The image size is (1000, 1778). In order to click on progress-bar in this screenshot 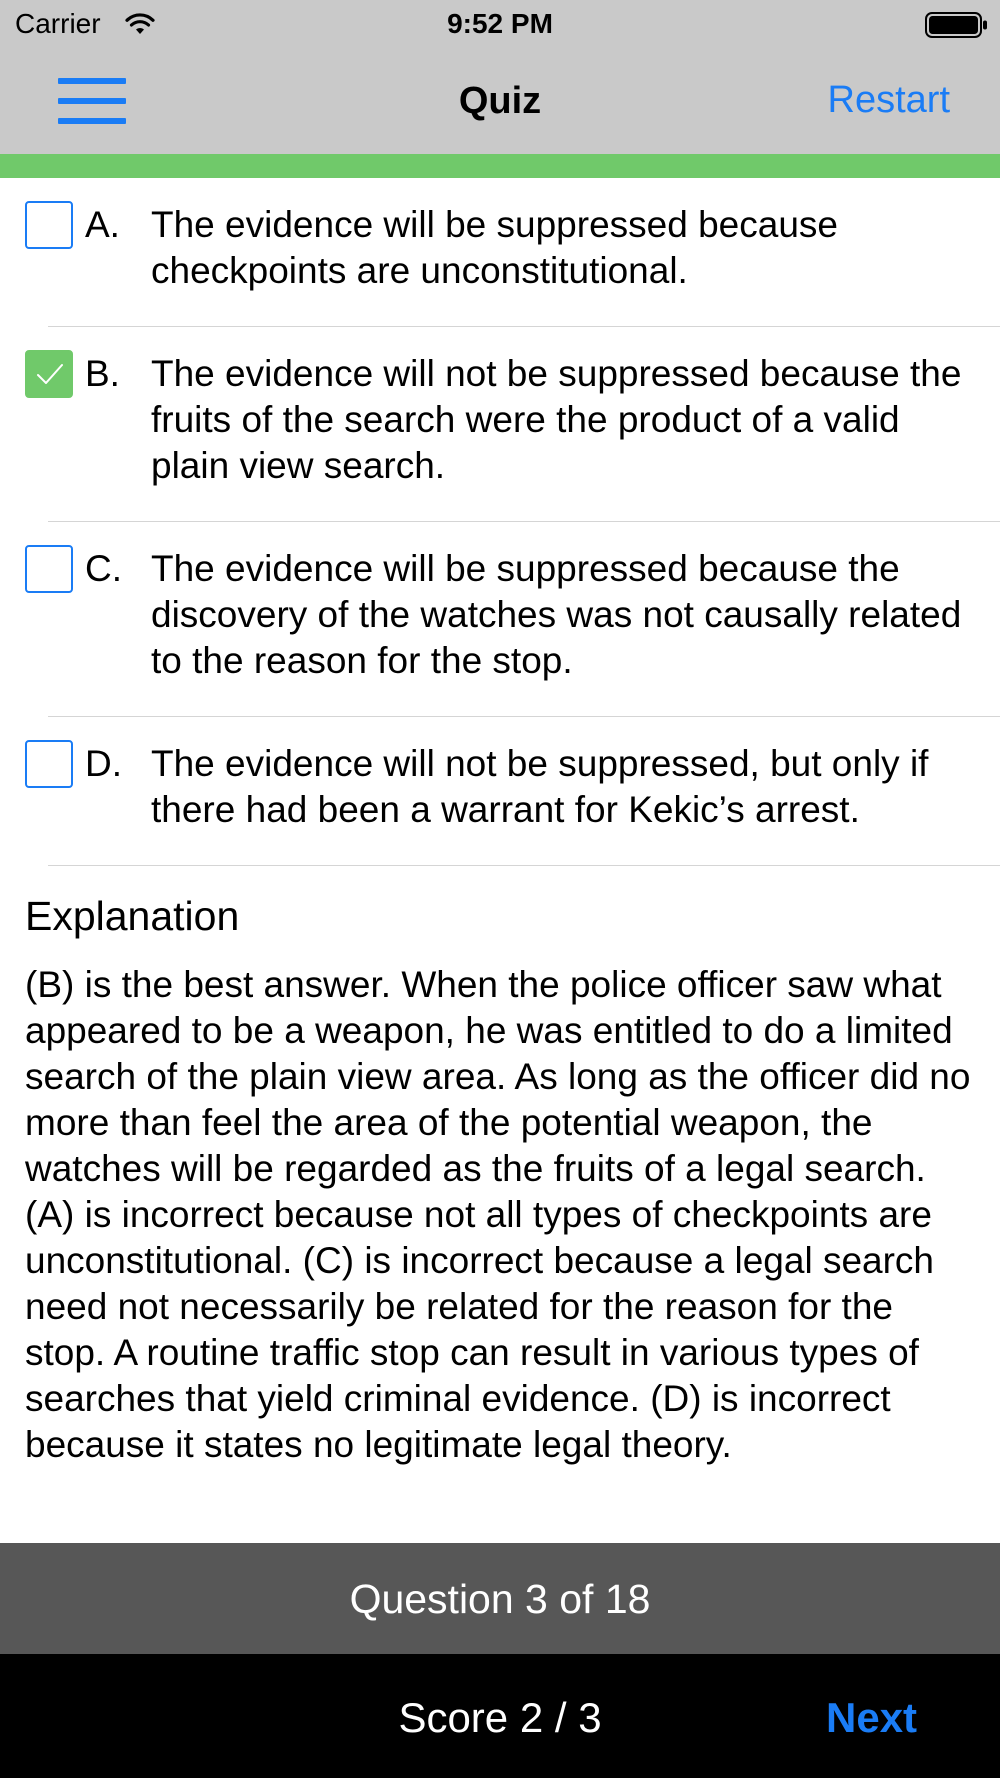, I will do `click(500, 166)`.